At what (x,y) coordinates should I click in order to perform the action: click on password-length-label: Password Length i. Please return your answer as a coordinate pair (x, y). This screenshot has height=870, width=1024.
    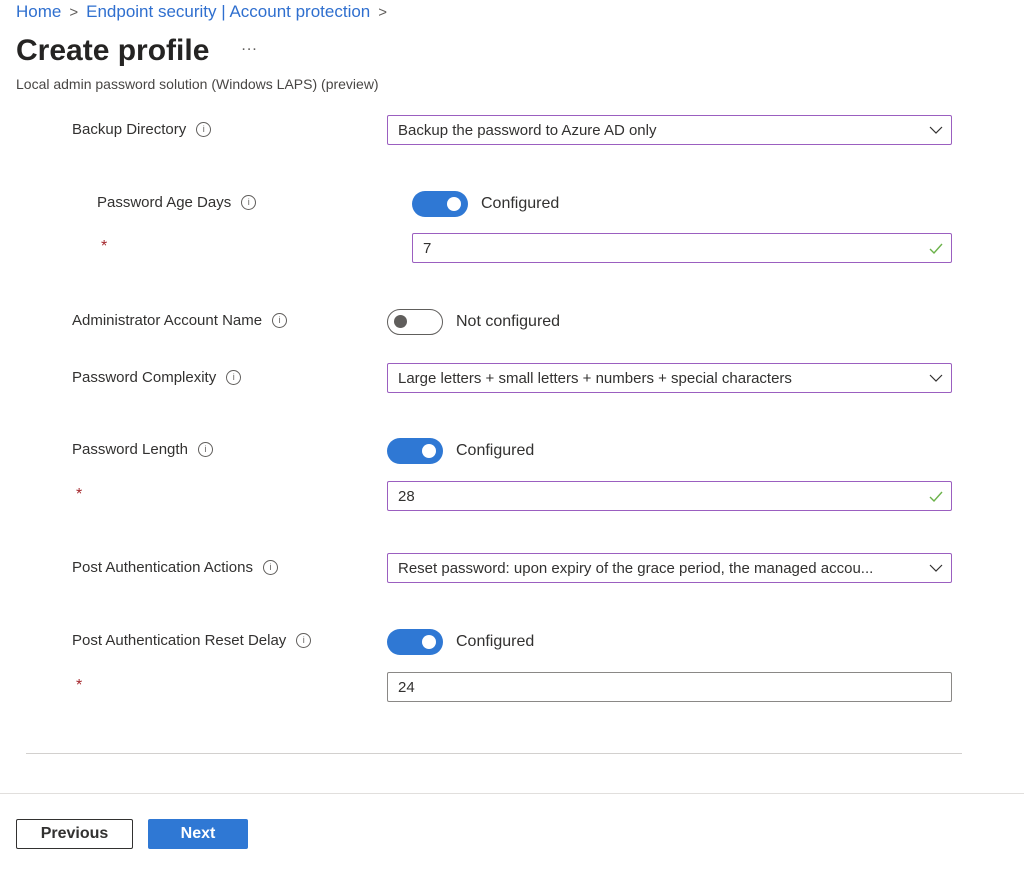
    Looking at the image, I should click on (142, 449).